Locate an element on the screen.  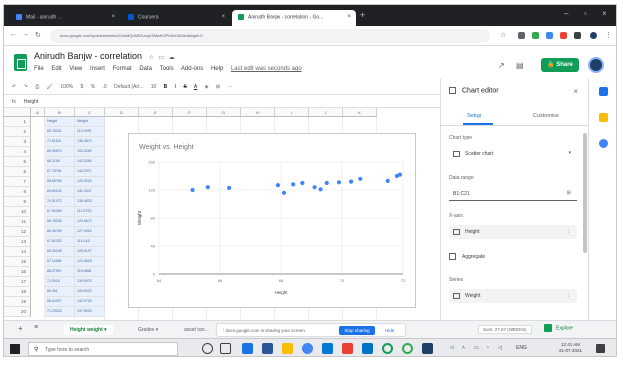
text-color-icon: A is located at coordinates (195, 87).